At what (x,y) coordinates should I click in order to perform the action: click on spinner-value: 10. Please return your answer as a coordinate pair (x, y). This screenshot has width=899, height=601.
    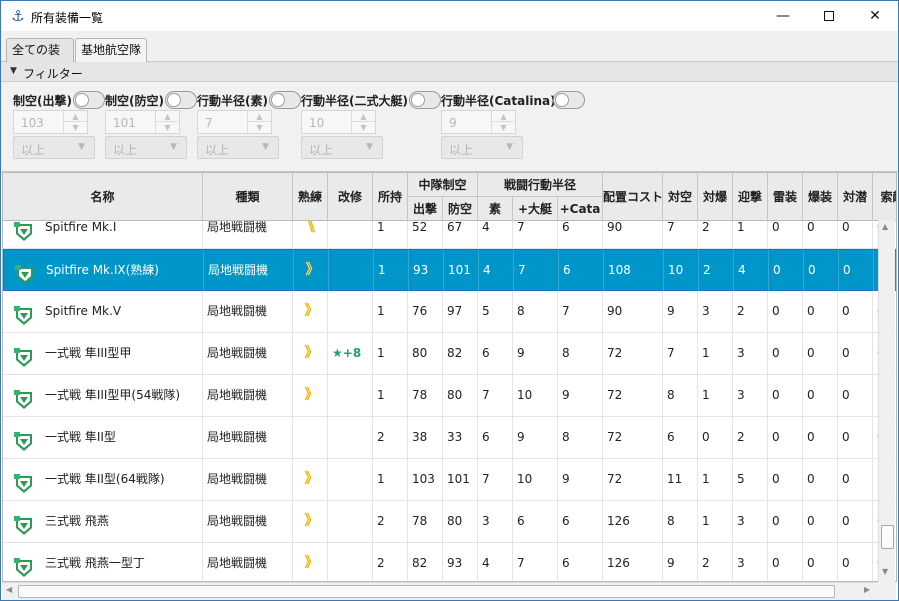
    Looking at the image, I should click on (316, 123).